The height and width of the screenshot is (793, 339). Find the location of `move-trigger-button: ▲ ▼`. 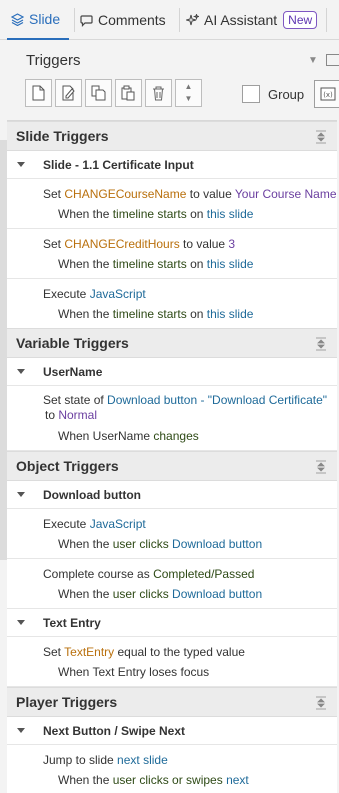

move-trigger-button: ▲ ▼ is located at coordinates (188, 93).